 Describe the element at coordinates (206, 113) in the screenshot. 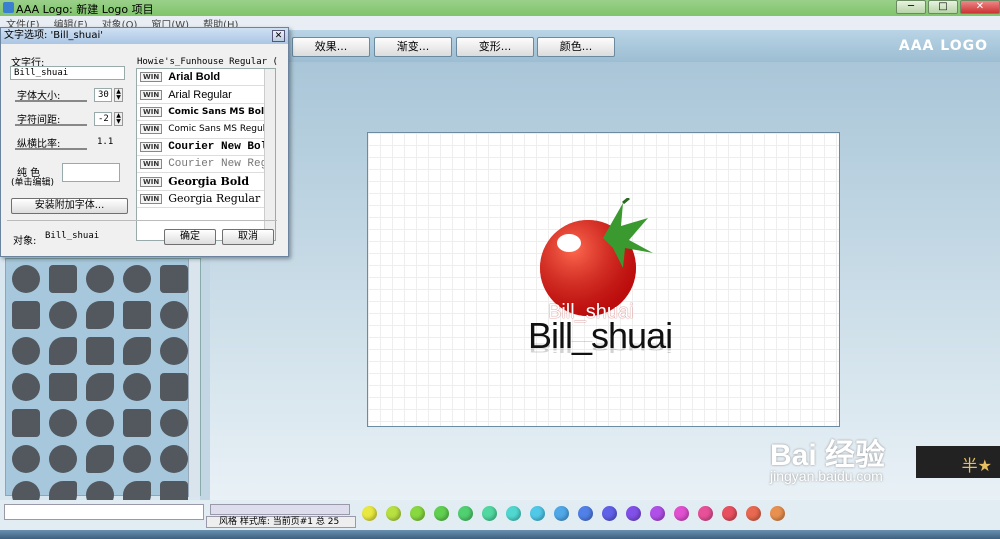

I see `font-item: WIN Comic Sans MS Bold` at that location.